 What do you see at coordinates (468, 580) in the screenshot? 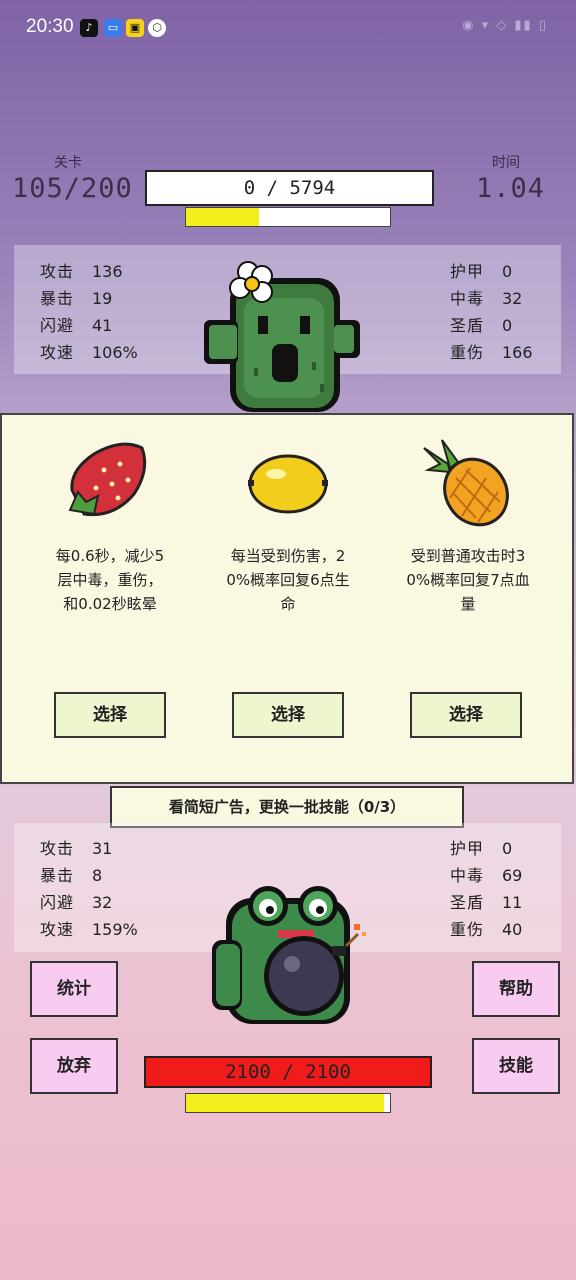
I see `choice-3-description: 受到普通攻击时3 0%概率回复7点血量` at bounding box center [468, 580].